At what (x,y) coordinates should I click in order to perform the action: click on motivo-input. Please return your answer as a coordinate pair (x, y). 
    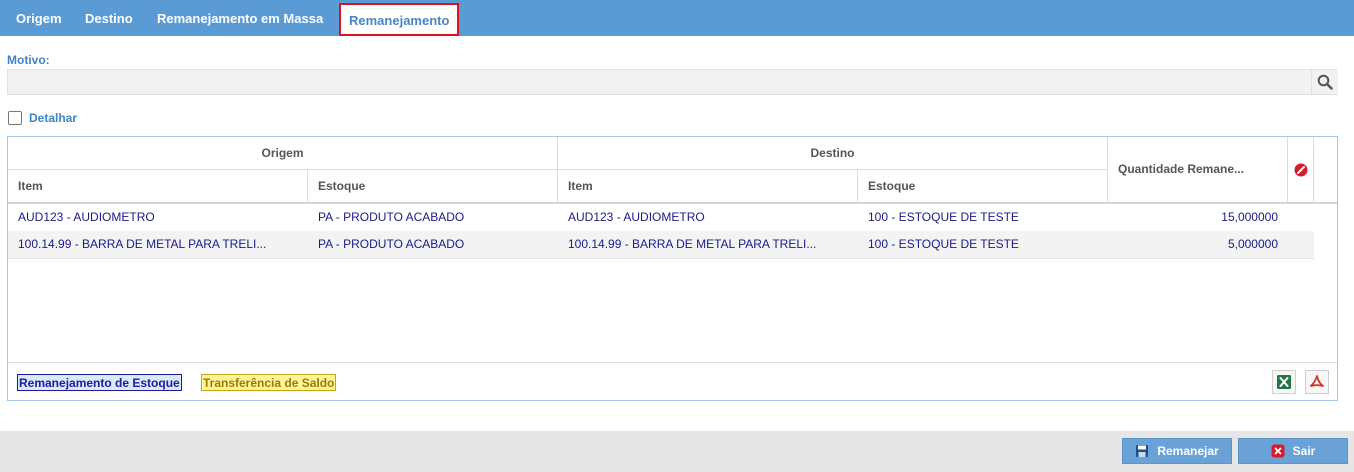
    Looking at the image, I should click on (672, 82).